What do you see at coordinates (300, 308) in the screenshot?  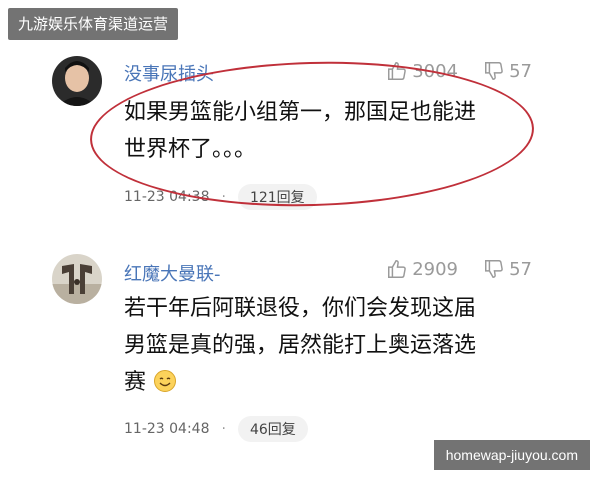 I see `comment-text-line: 若干年后阿联退役，你们会发现这届` at bounding box center [300, 308].